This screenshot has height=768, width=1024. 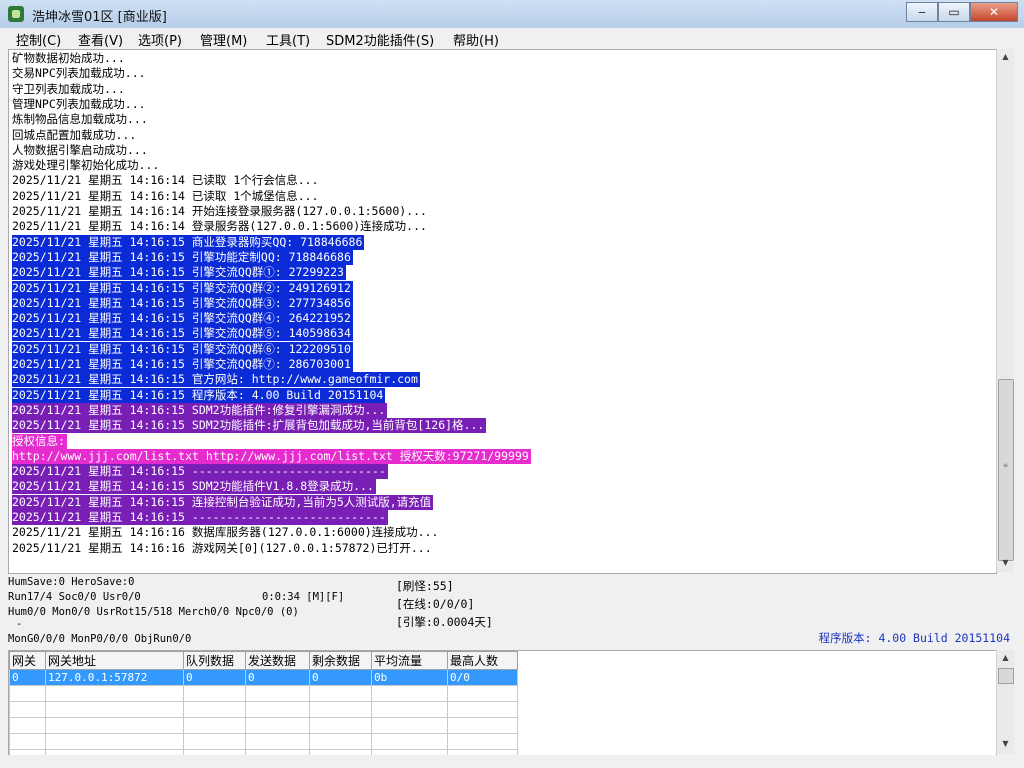 What do you see at coordinates (425, 586) in the screenshot?
I see `status-refresh: [刷怪:55]` at bounding box center [425, 586].